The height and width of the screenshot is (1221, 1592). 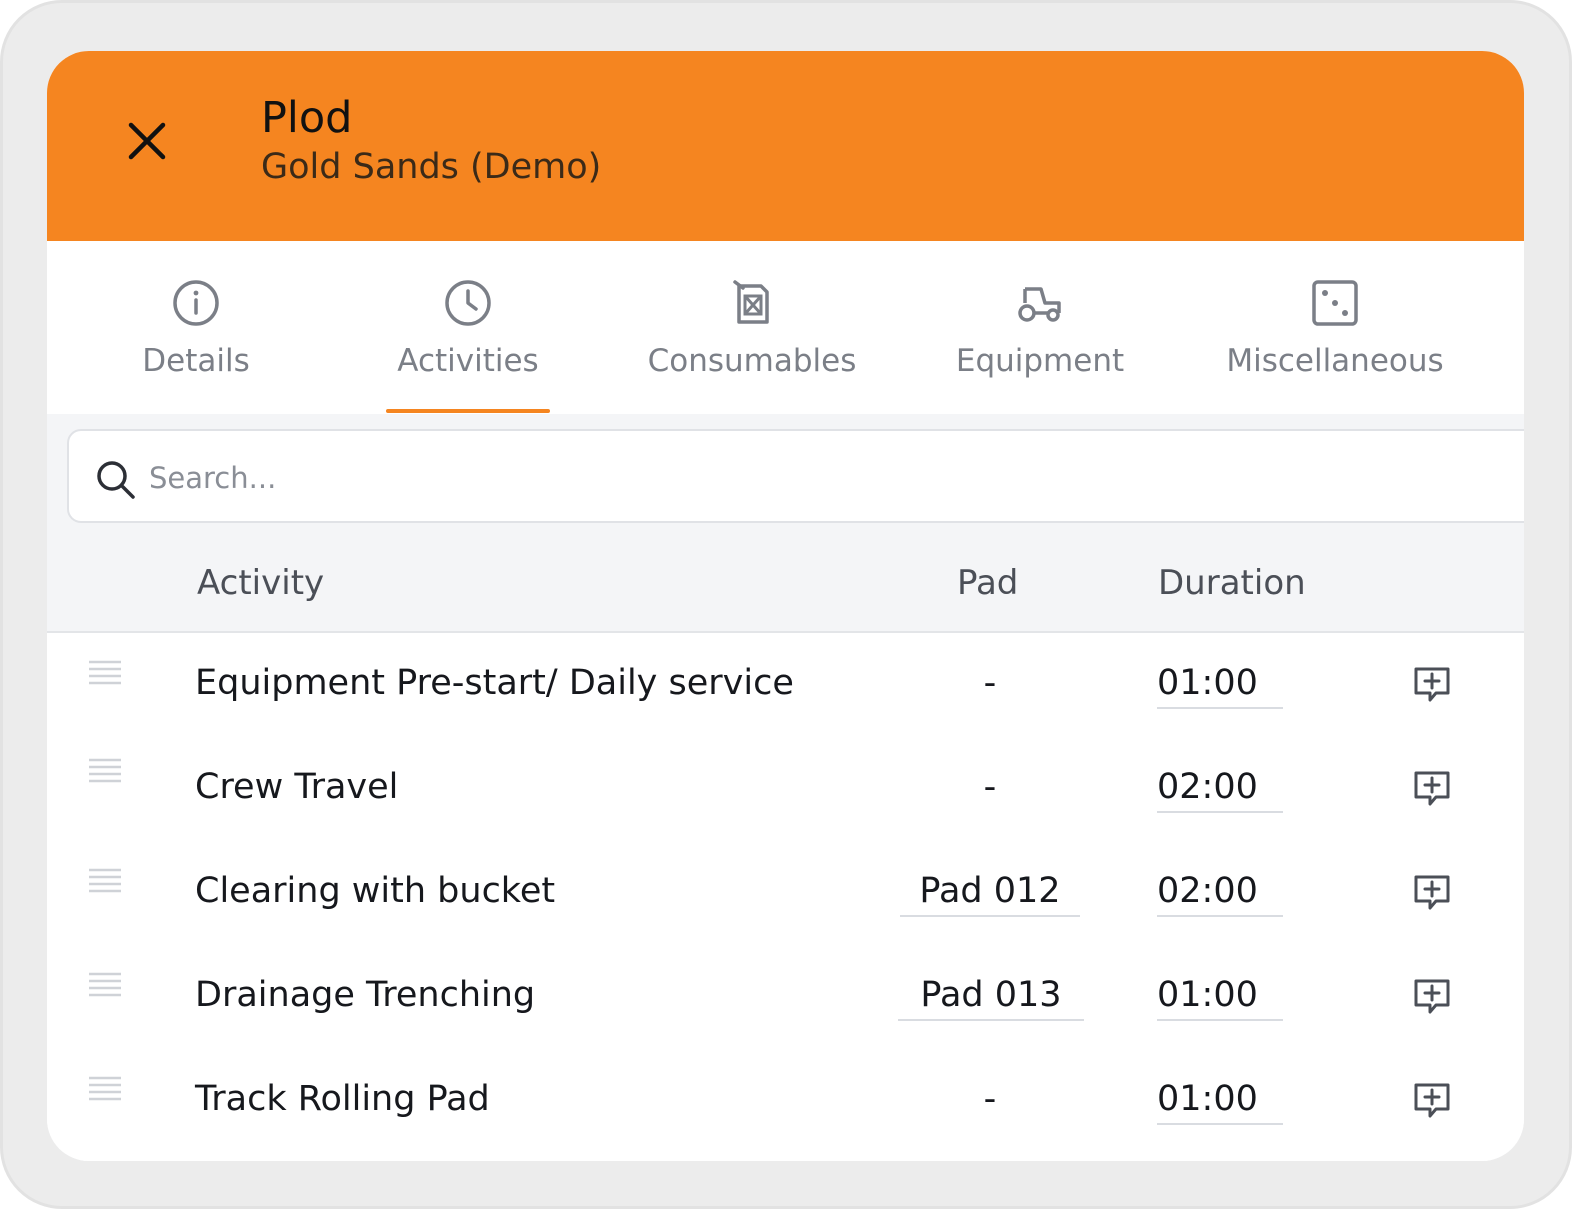 I want to click on tab-consumables: Consumables, so click(x=752, y=327).